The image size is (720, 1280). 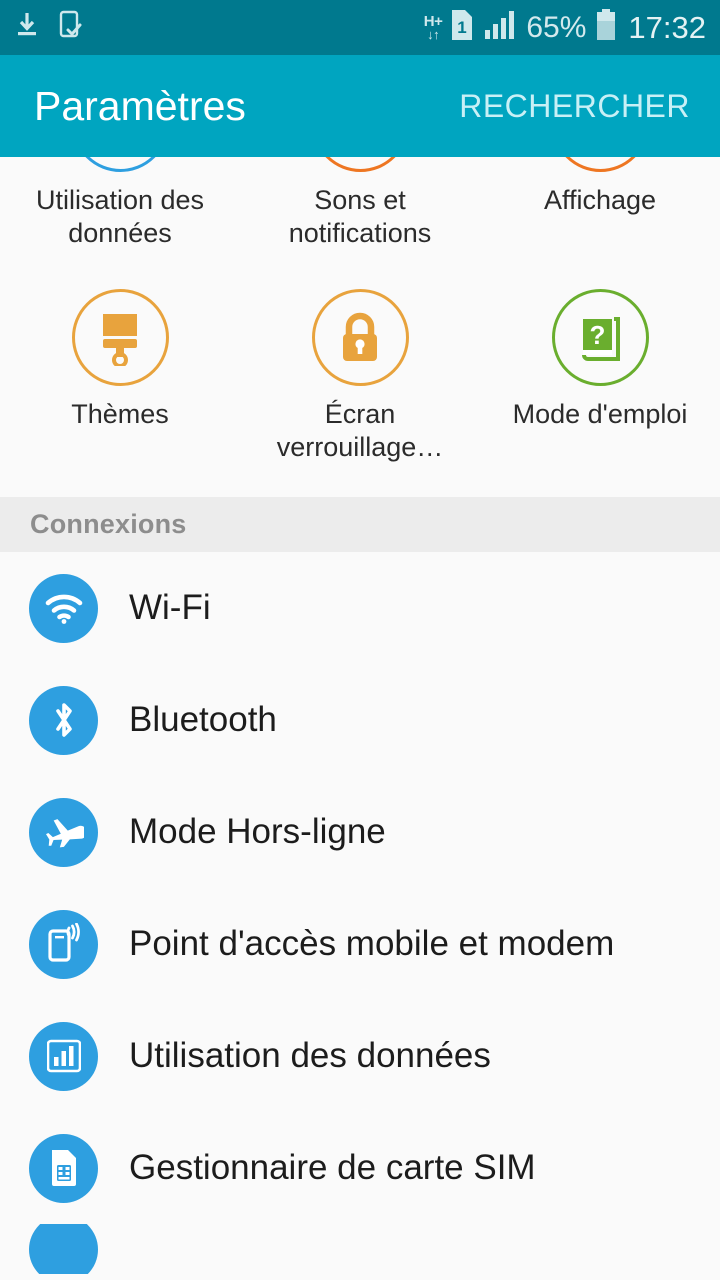 What do you see at coordinates (574, 106) in the screenshot?
I see `search-button: RECHERCHER` at bounding box center [574, 106].